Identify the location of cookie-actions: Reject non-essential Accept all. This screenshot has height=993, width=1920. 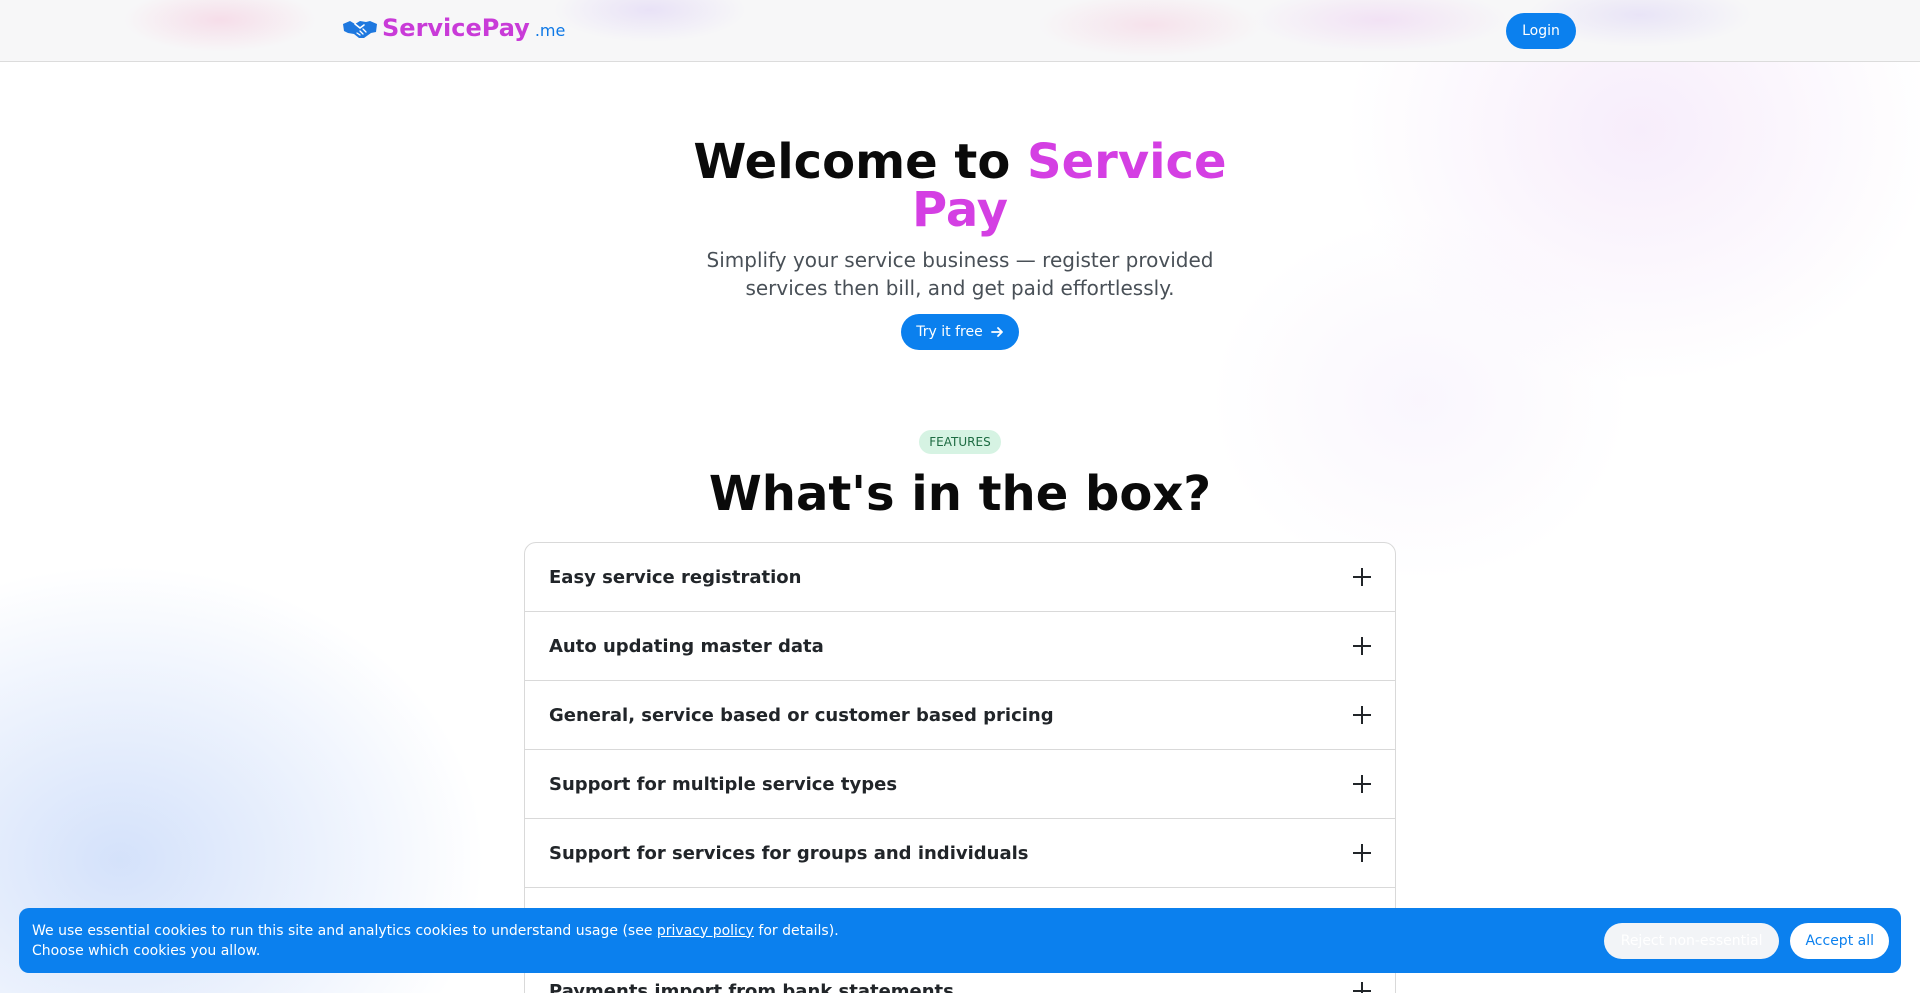
(1746, 940).